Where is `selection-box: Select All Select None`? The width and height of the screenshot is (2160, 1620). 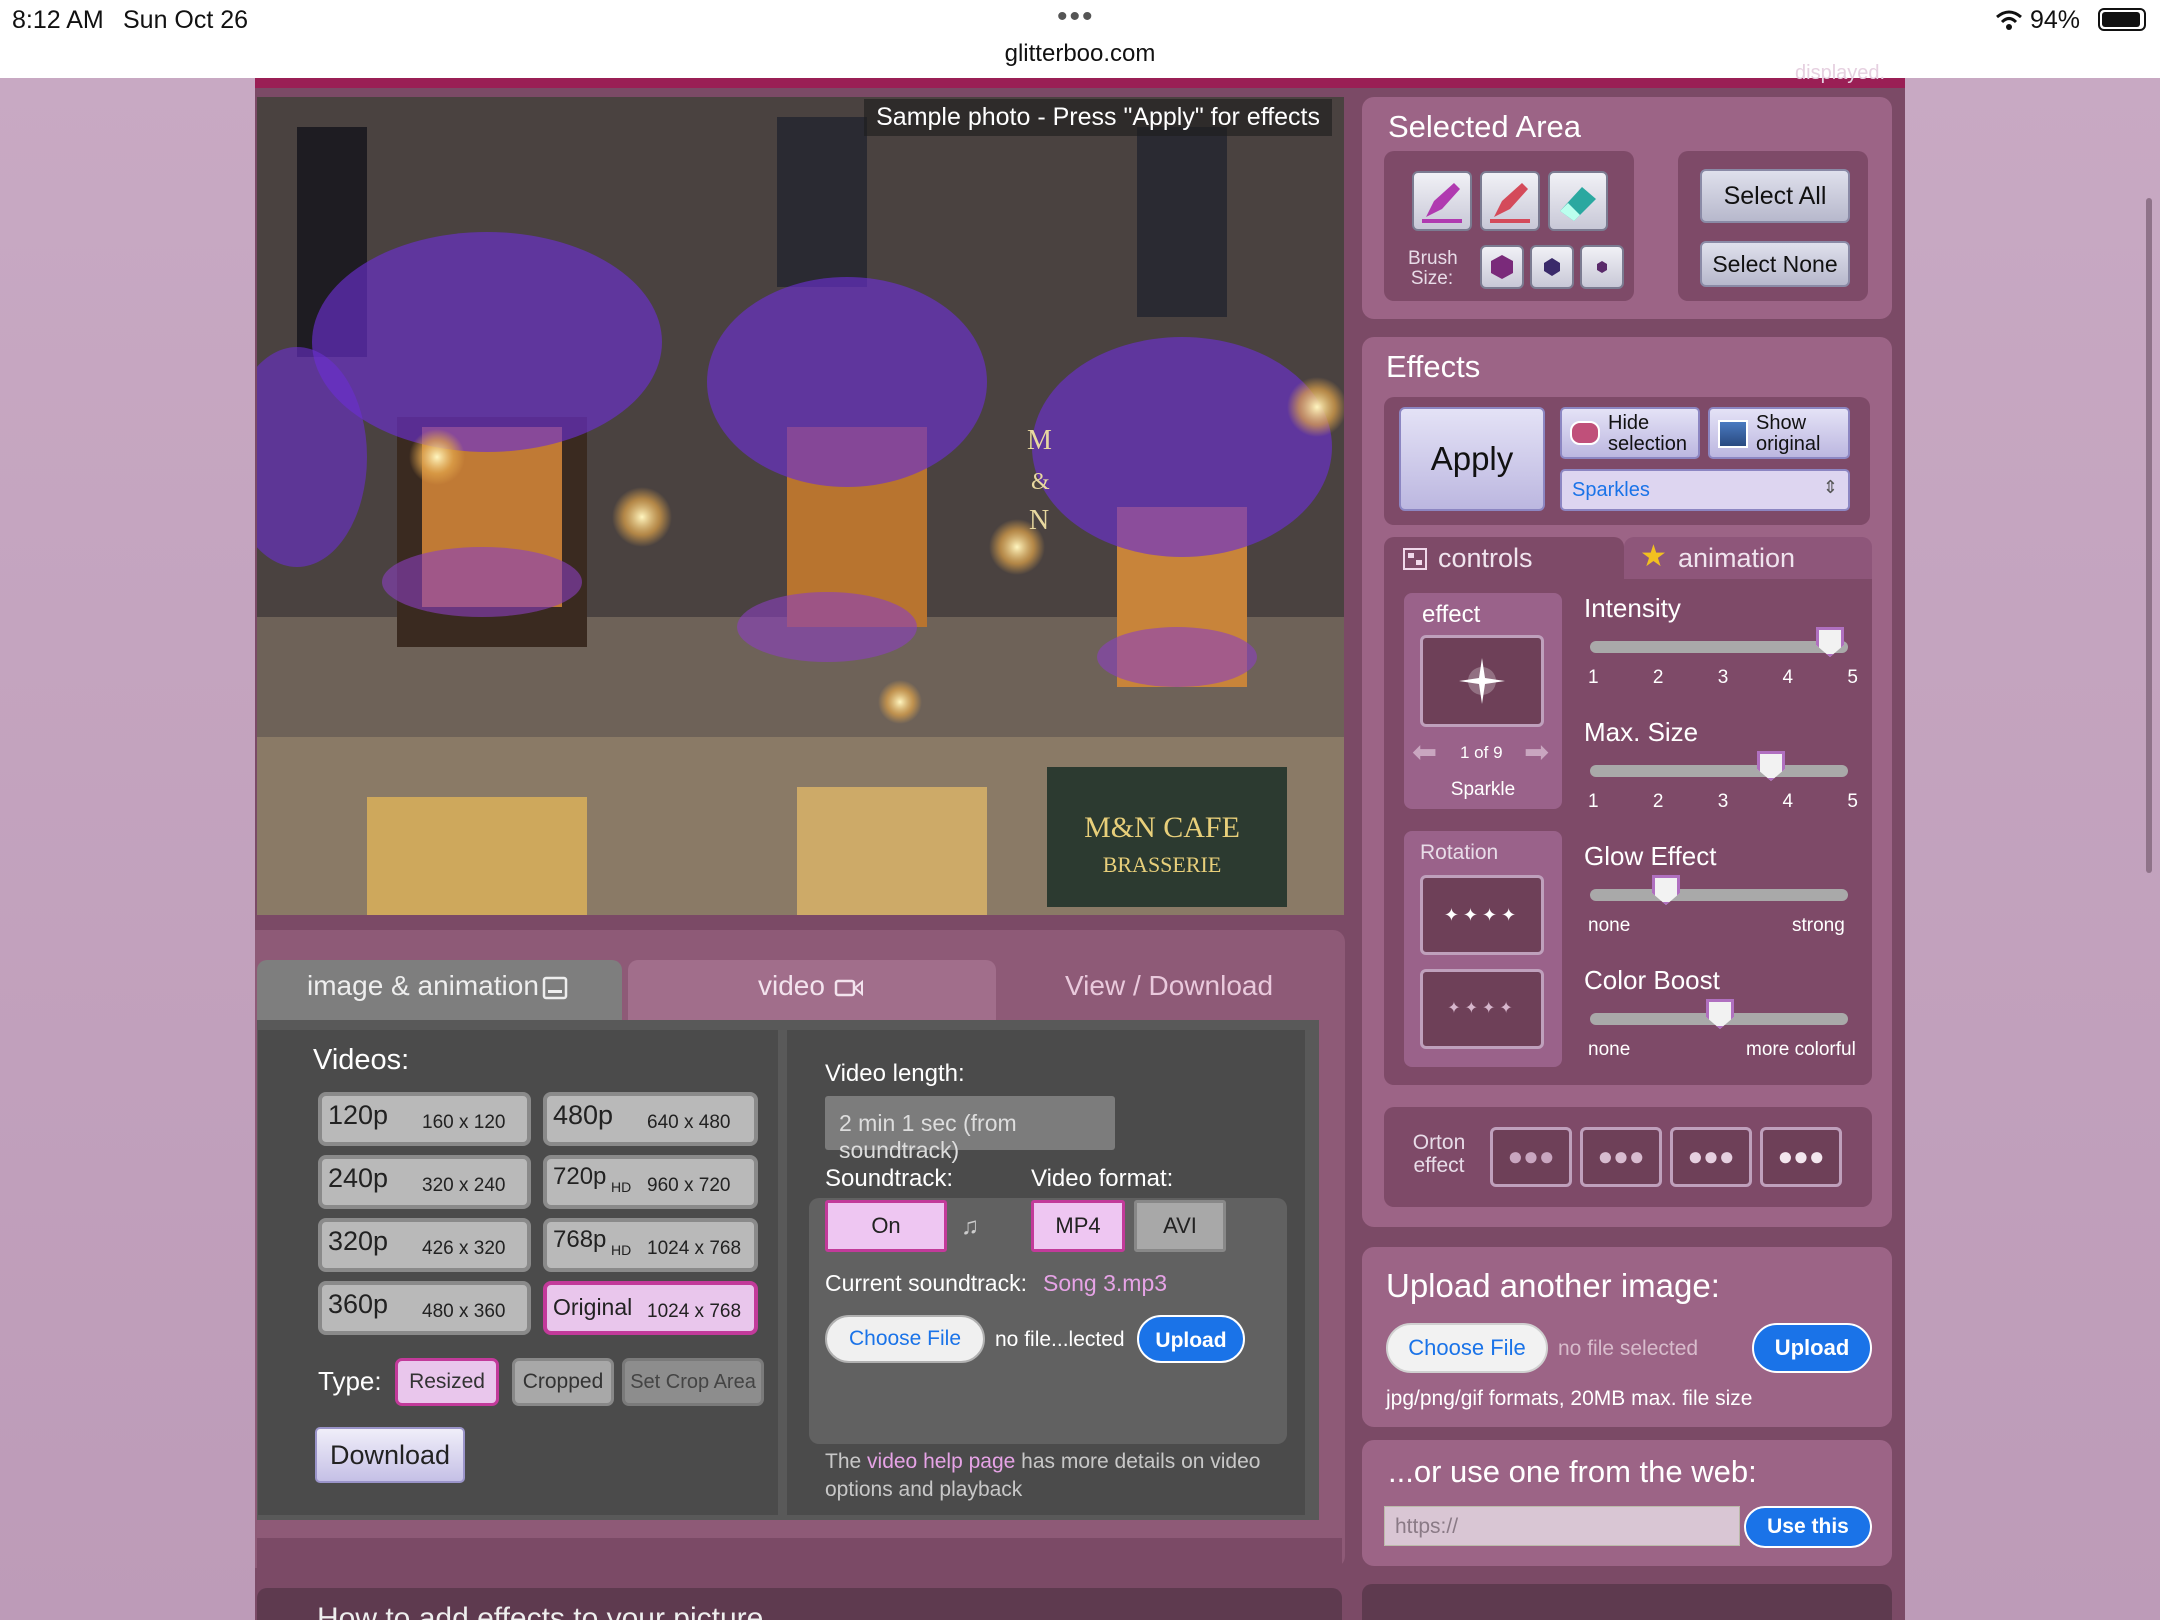 selection-box: Select All Select None is located at coordinates (1773, 226).